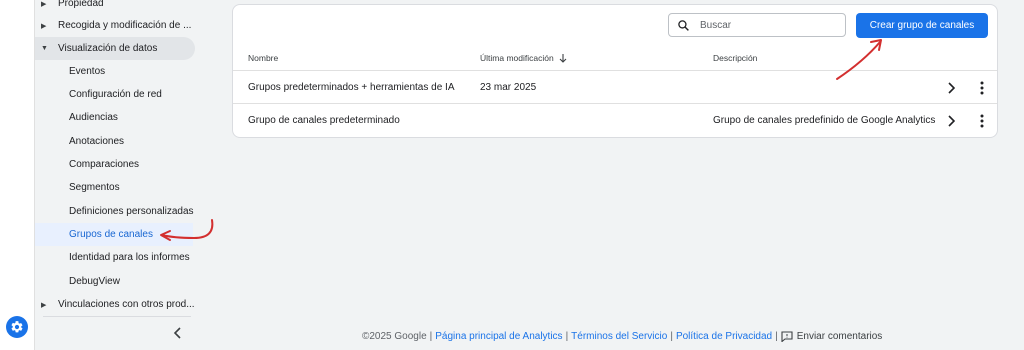 Image resolution: width=1024 pixels, height=350 pixels. I want to click on search-field, so click(757, 25).